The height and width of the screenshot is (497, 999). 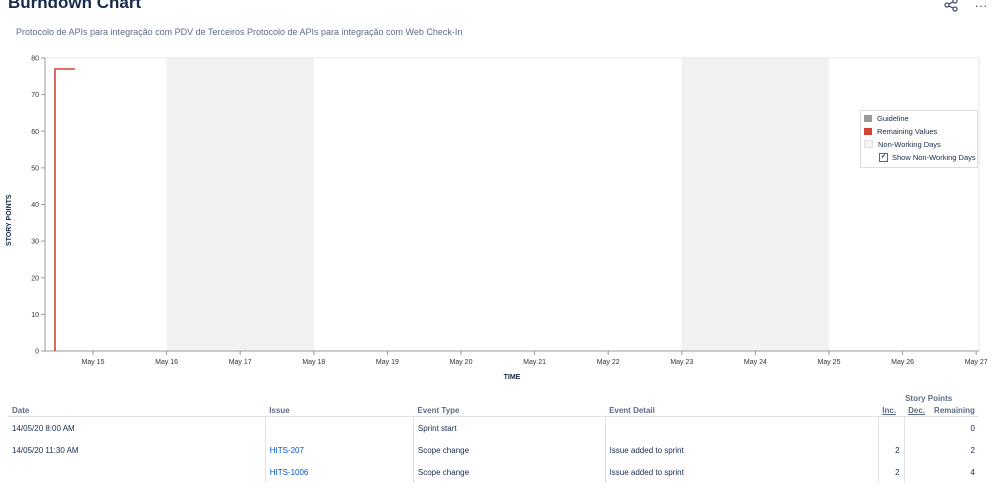 What do you see at coordinates (289, 472) in the screenshot?
I see `issue-link: HITS-1006` at bounding box center [289, 472].